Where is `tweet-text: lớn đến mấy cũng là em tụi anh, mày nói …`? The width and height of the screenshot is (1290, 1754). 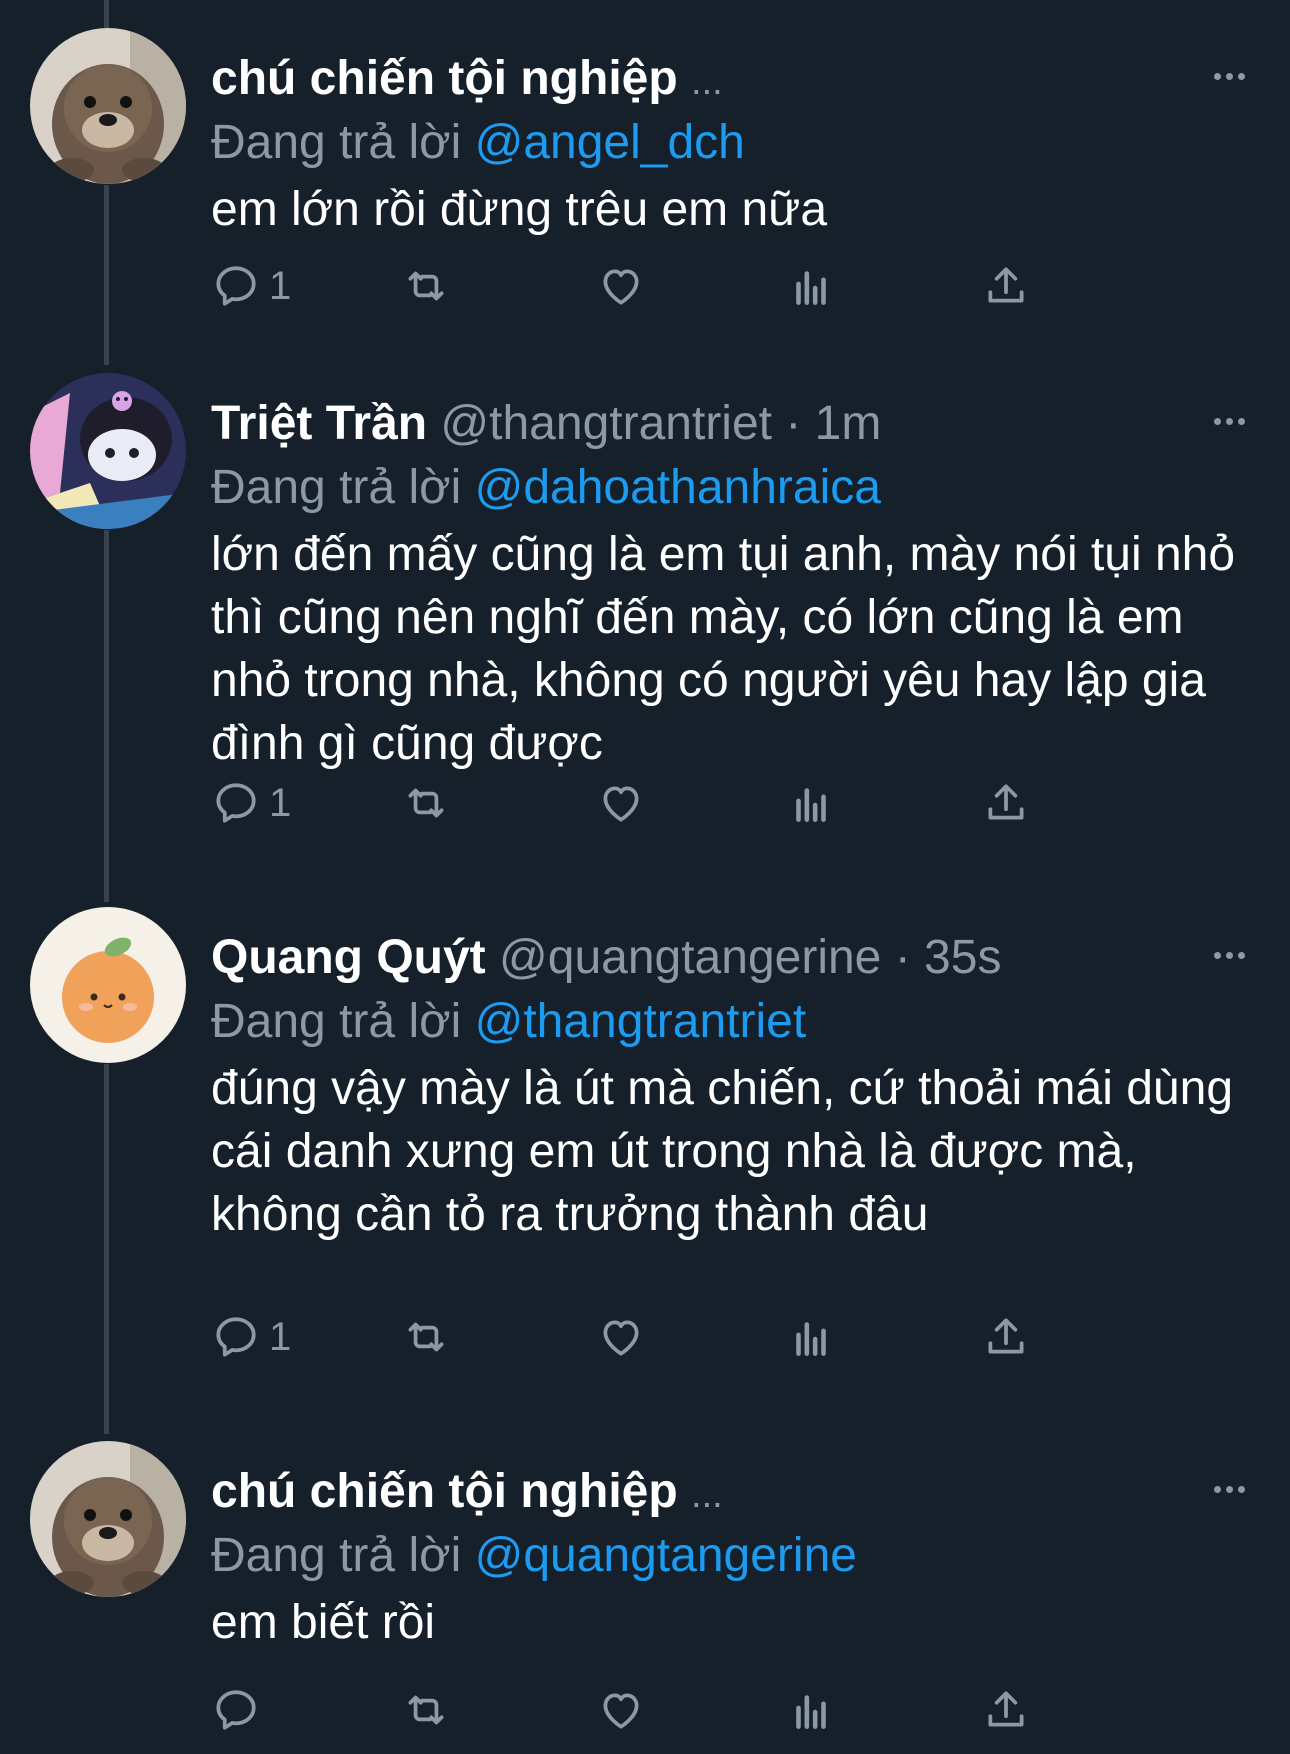 tweet-text: lớn đến mấy cũng là em tụi anh, mày nói … is located at coordinates (723, 649).